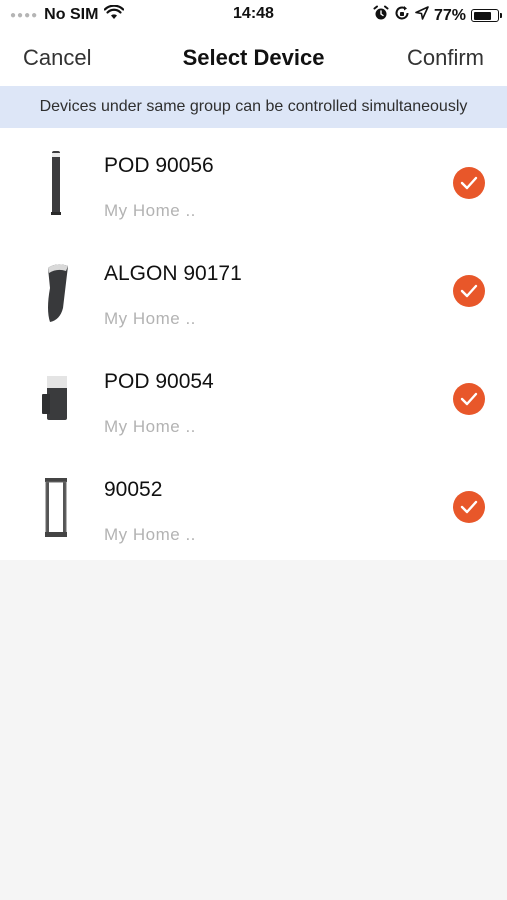  Describe the element at coordinates (381, 15) in the screenshot. I see `alarm-icon` at that location.